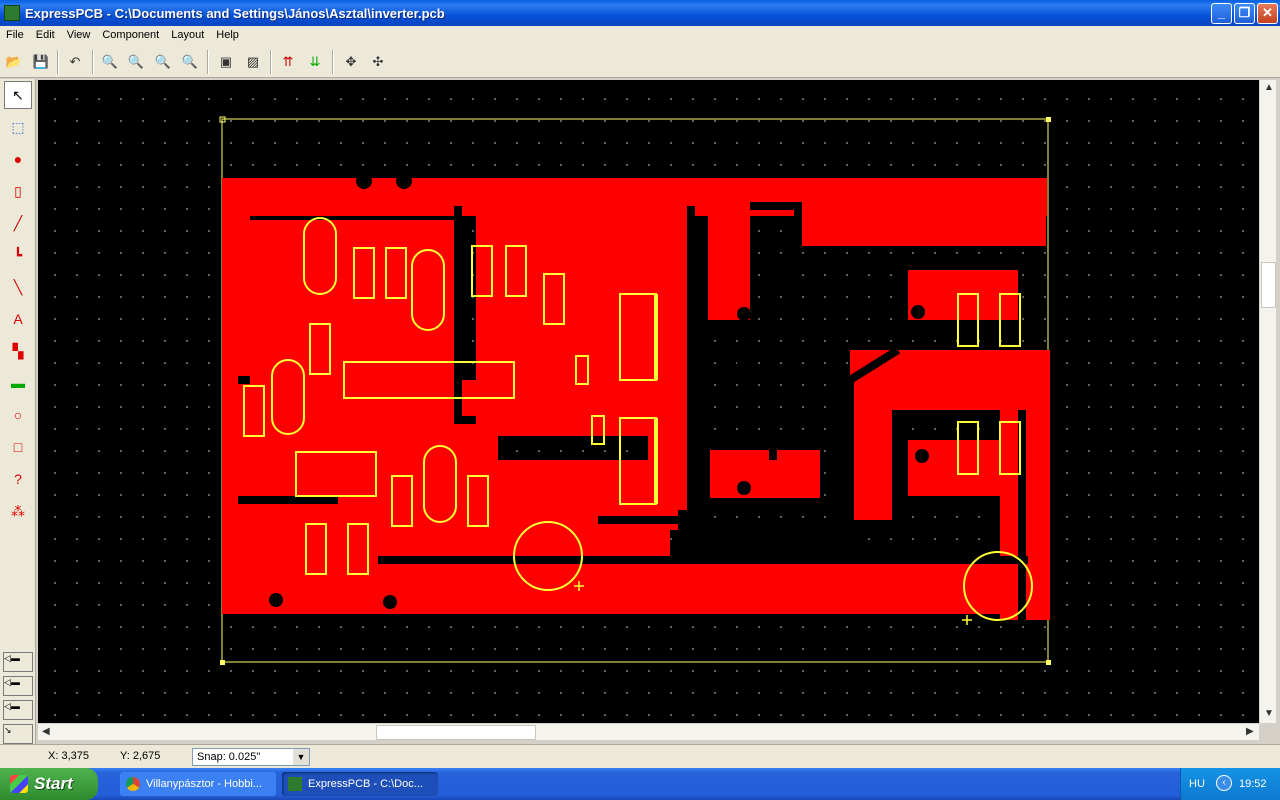 The width and height of the screenshot is (1280, 800). I want to click on chevron-down-icon: ▼, so click(301, 757).